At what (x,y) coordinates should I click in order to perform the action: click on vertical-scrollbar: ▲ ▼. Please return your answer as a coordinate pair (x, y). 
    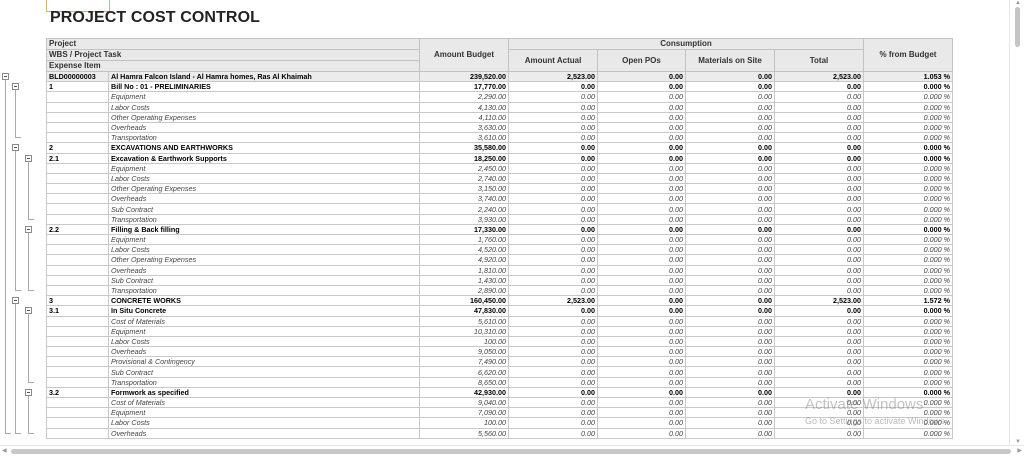
    Looking at the image, I should click on (1016, 222).